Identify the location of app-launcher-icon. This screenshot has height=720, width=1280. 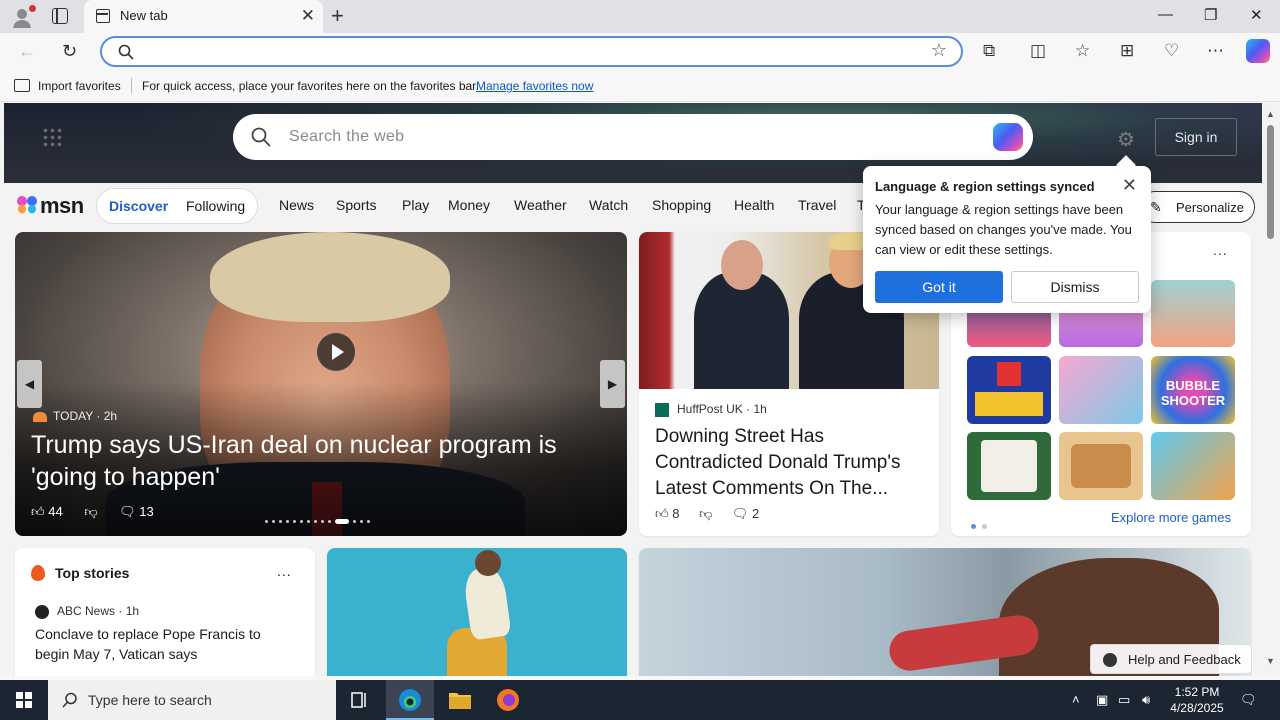
(52, 137).